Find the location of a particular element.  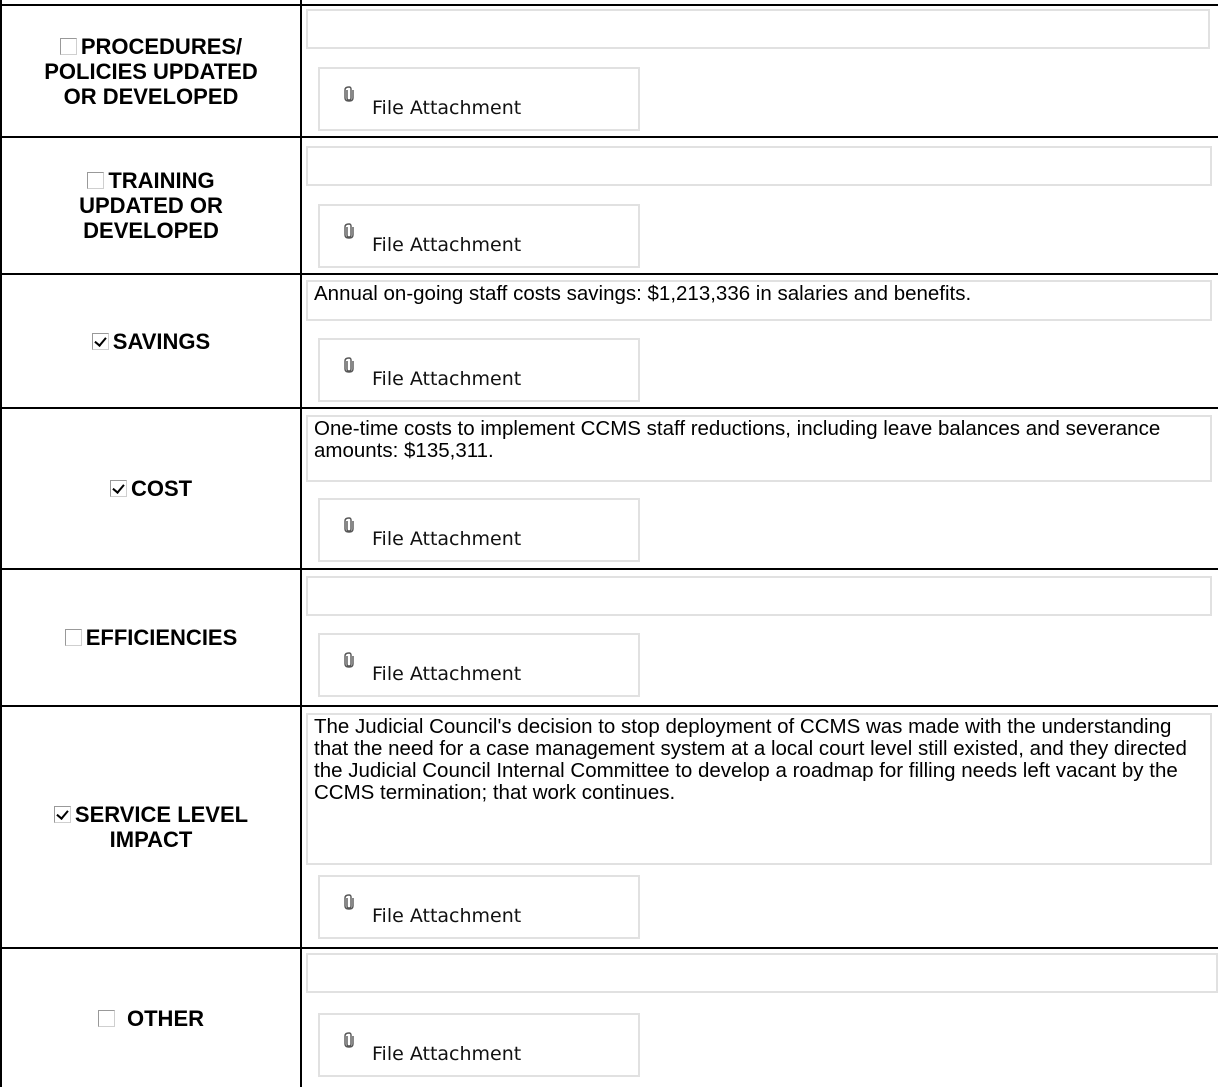

efficiencies-text-field is located at coordinates (759, 596).